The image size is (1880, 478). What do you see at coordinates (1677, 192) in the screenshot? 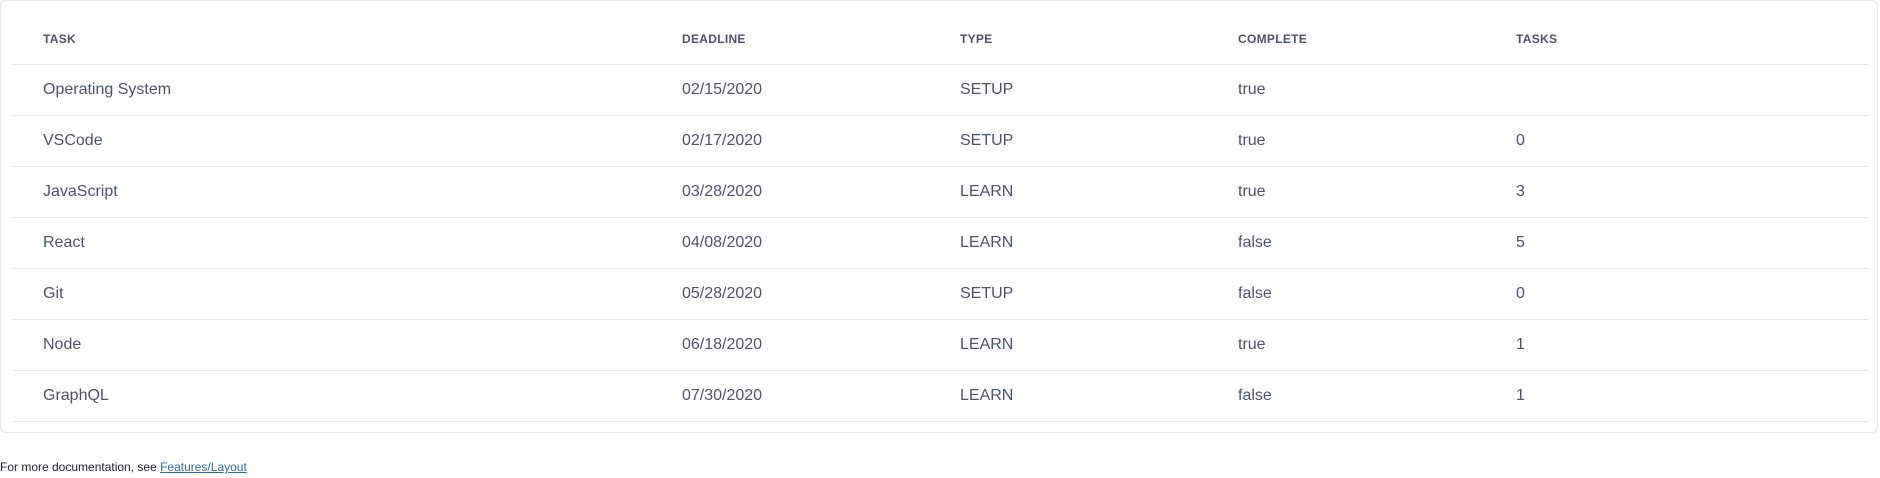
I see `cell-tasks: 3` at bounding box center [1677, 192].